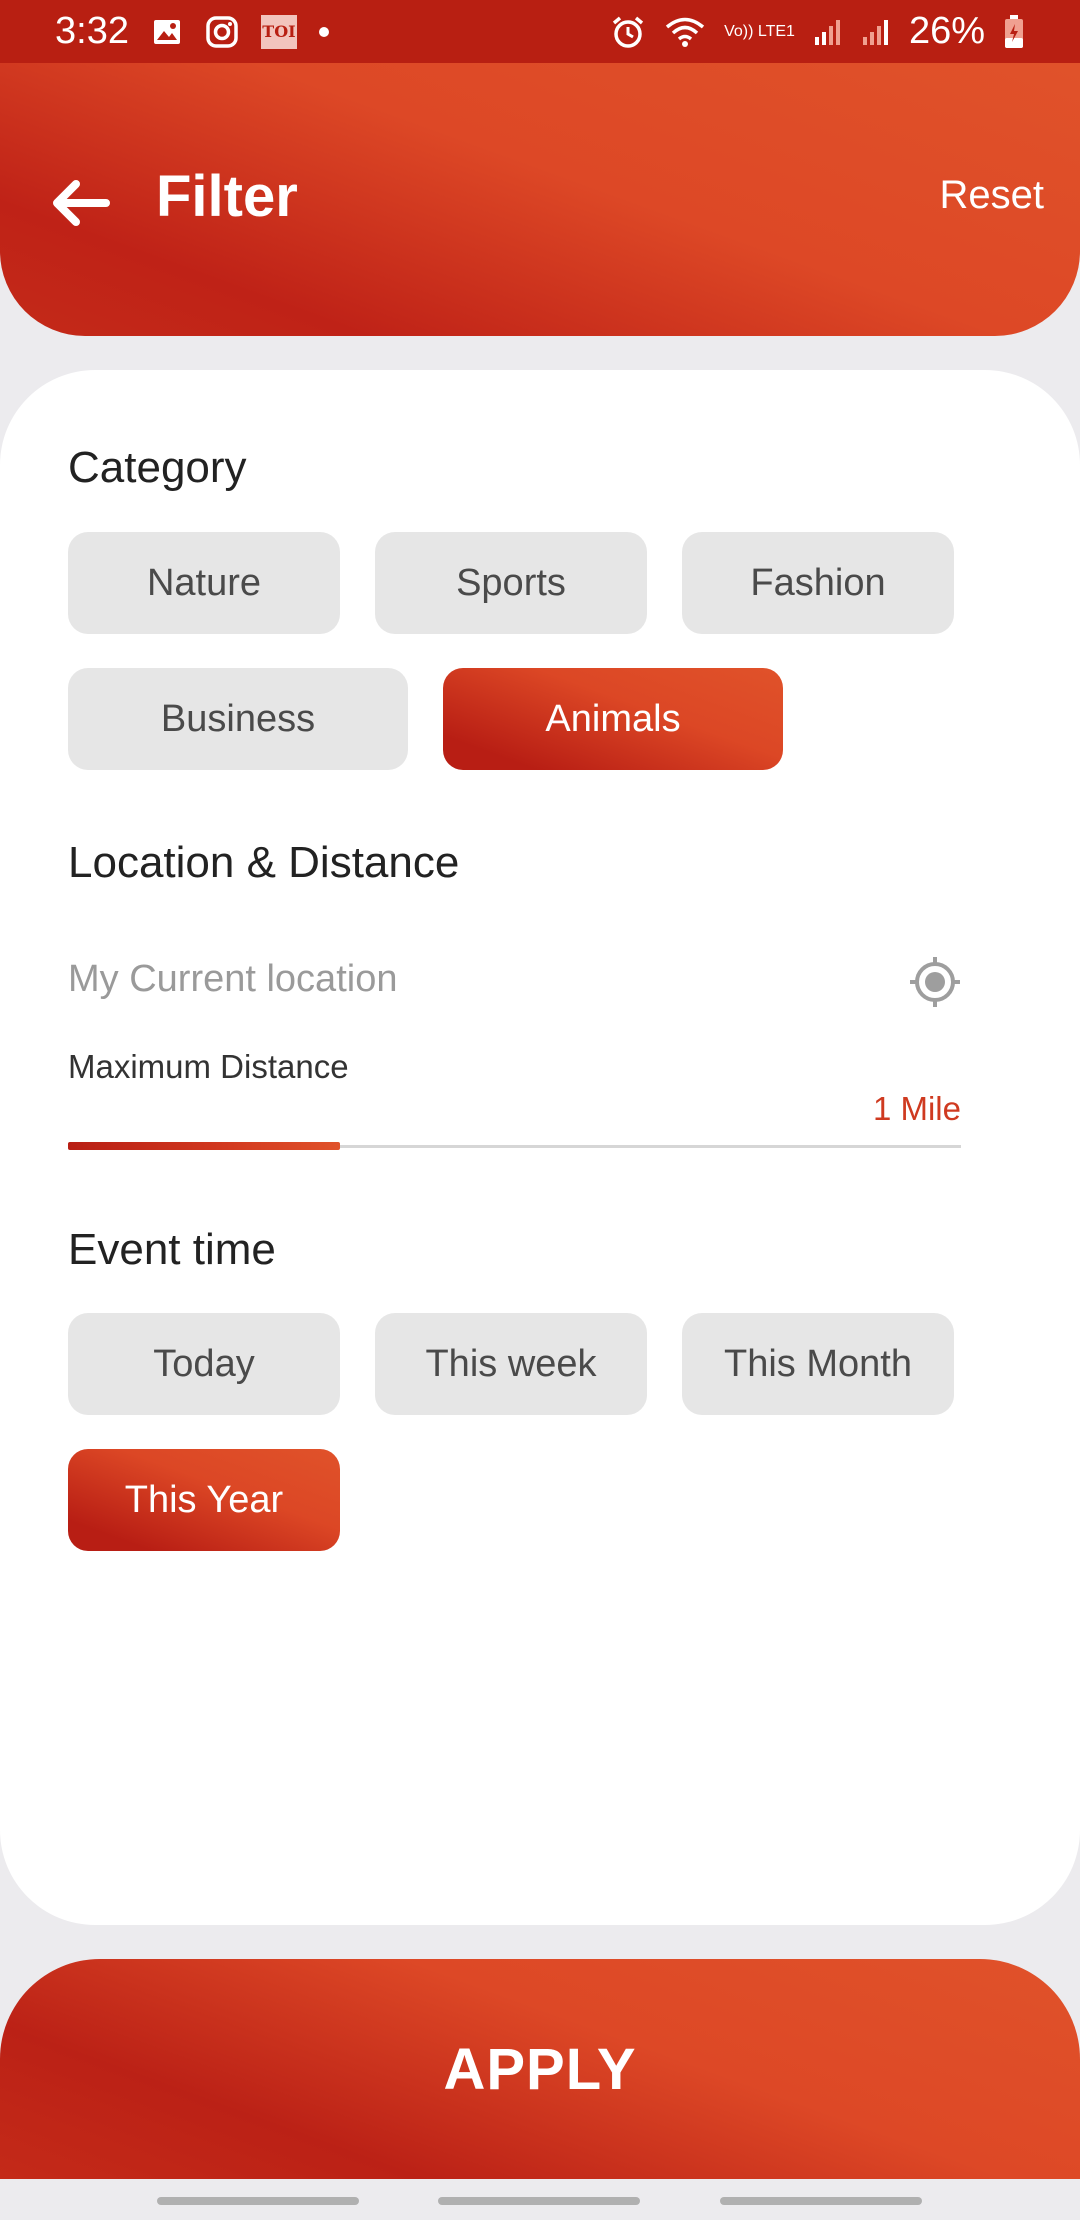  What do you see at coordinates (818, 583) in the screenshot?
I see `category-chip-fashion: Fashion` at bounding box center [818, 583].